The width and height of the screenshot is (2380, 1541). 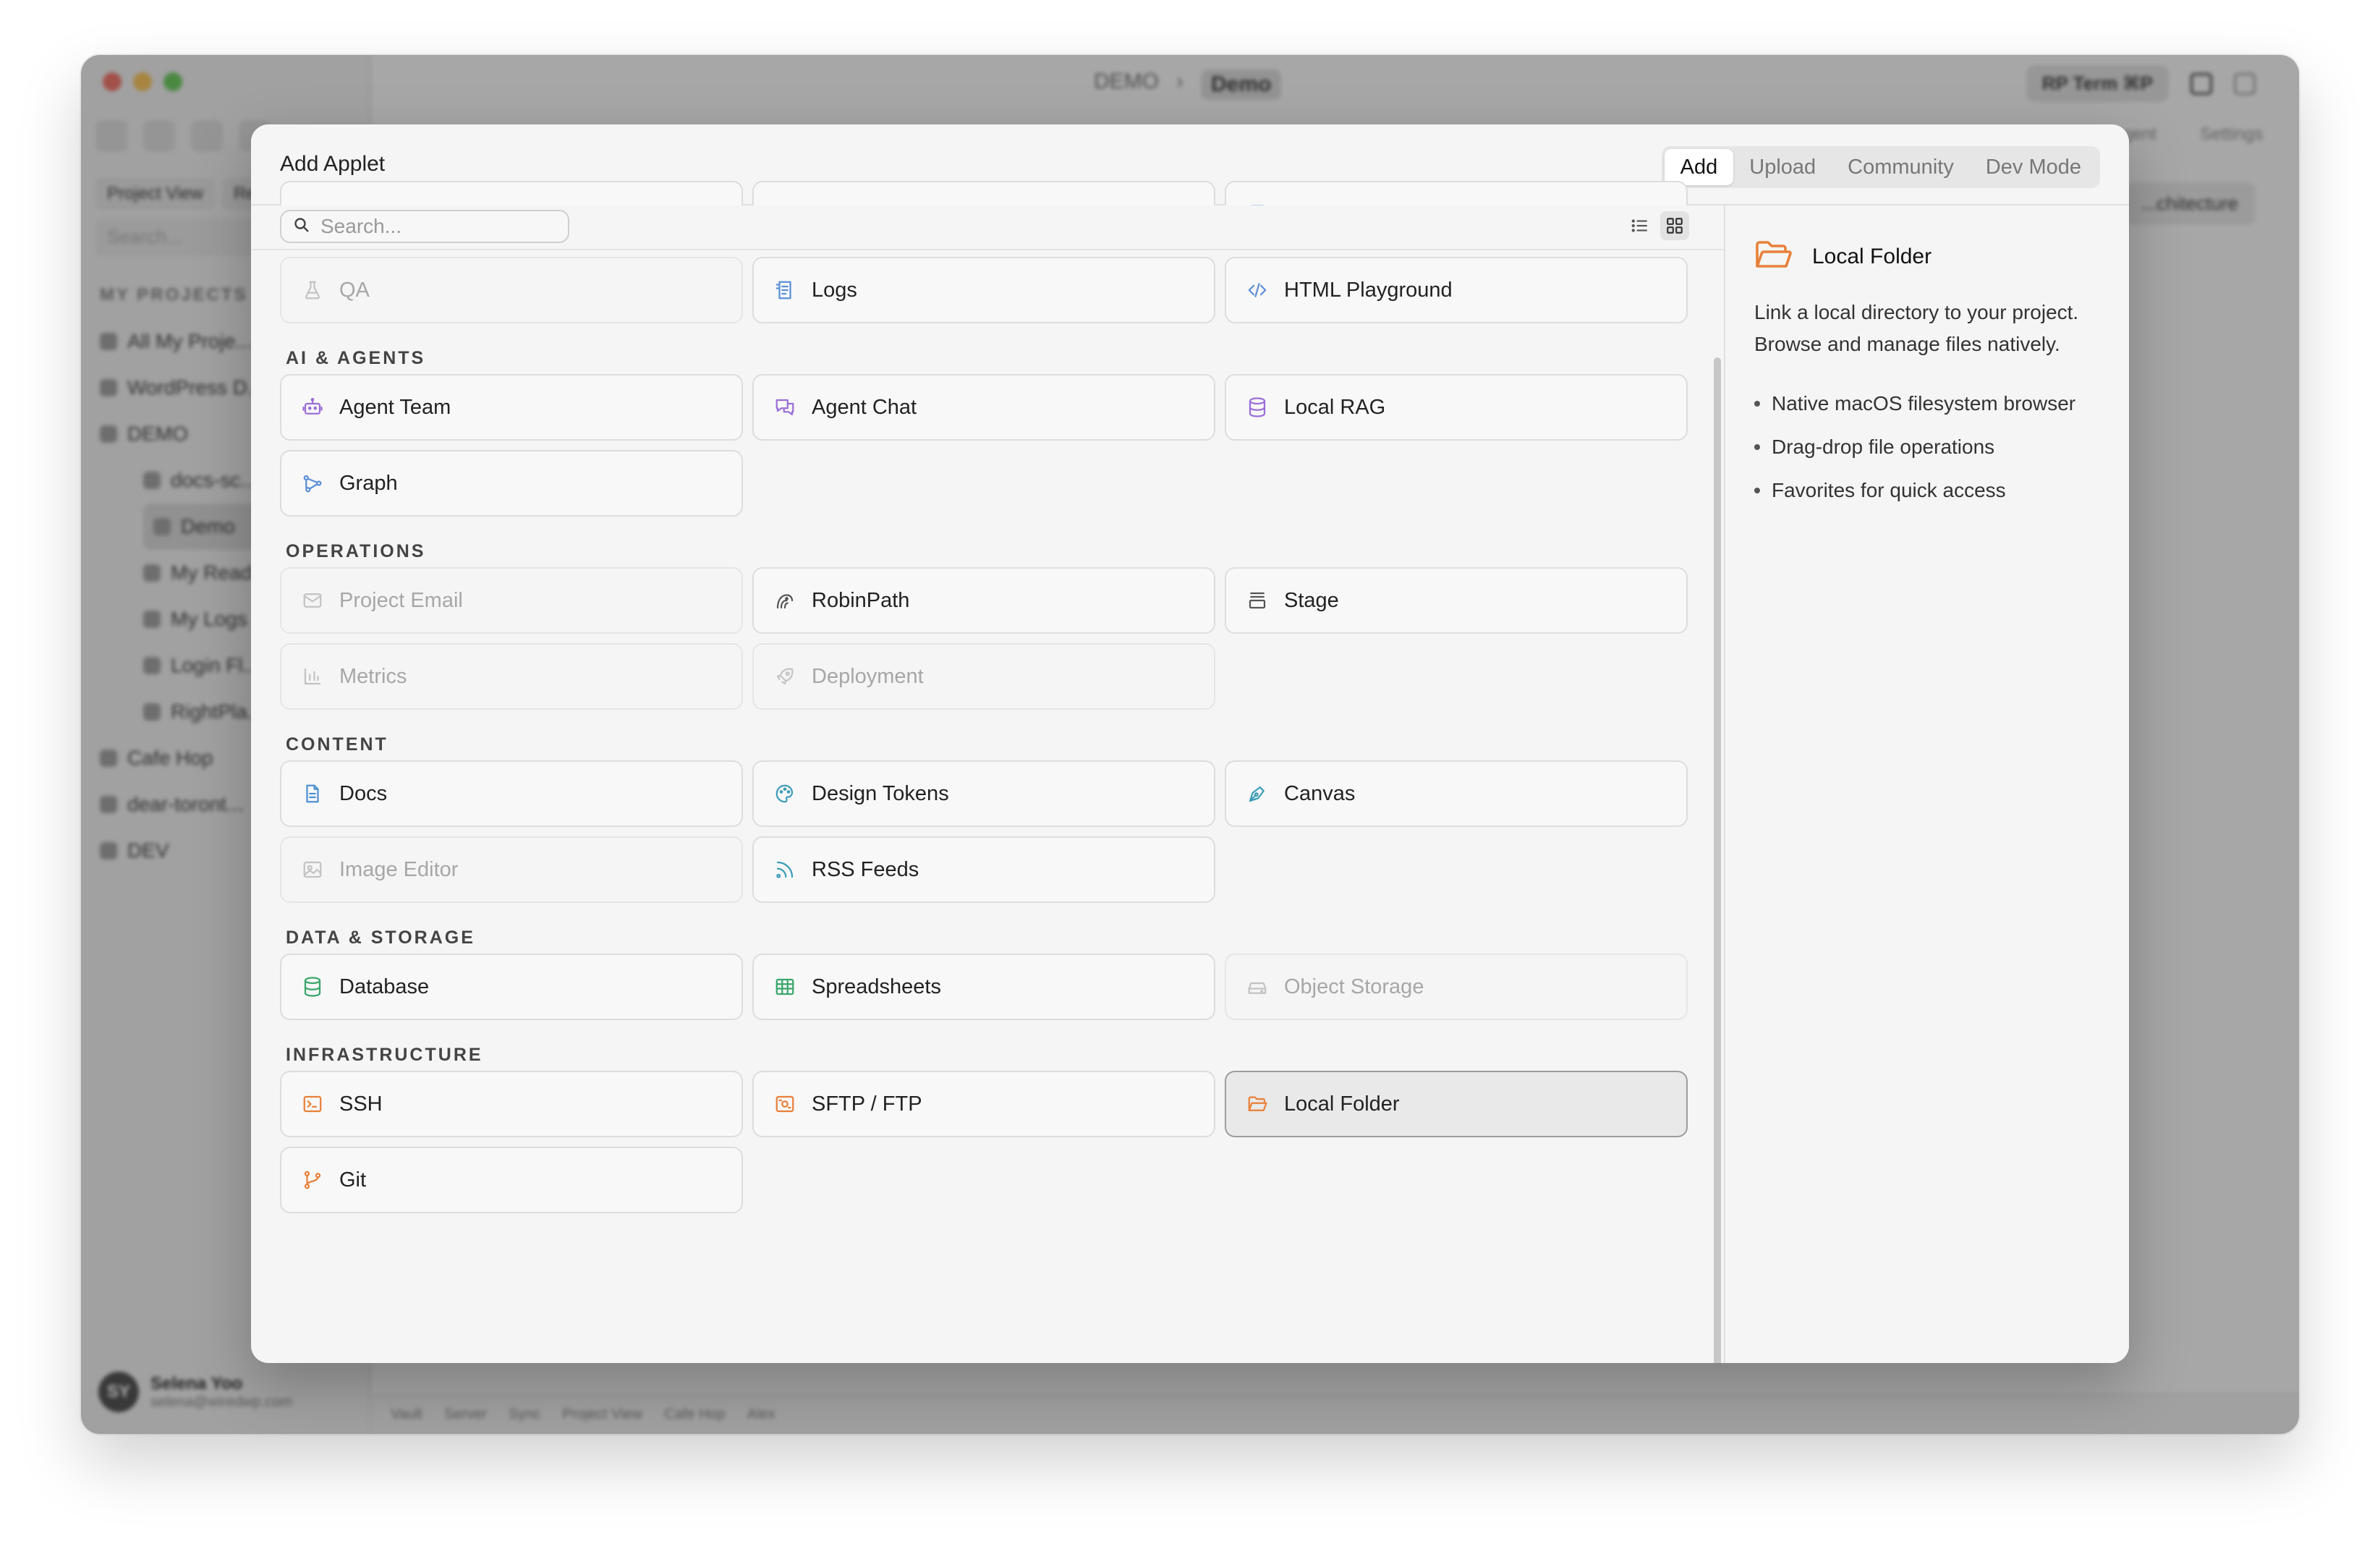 What do you see at coordinates (983, 600) in the screenshot?
I see `applet-card: RobinPath` at bounding box center [983, 600].